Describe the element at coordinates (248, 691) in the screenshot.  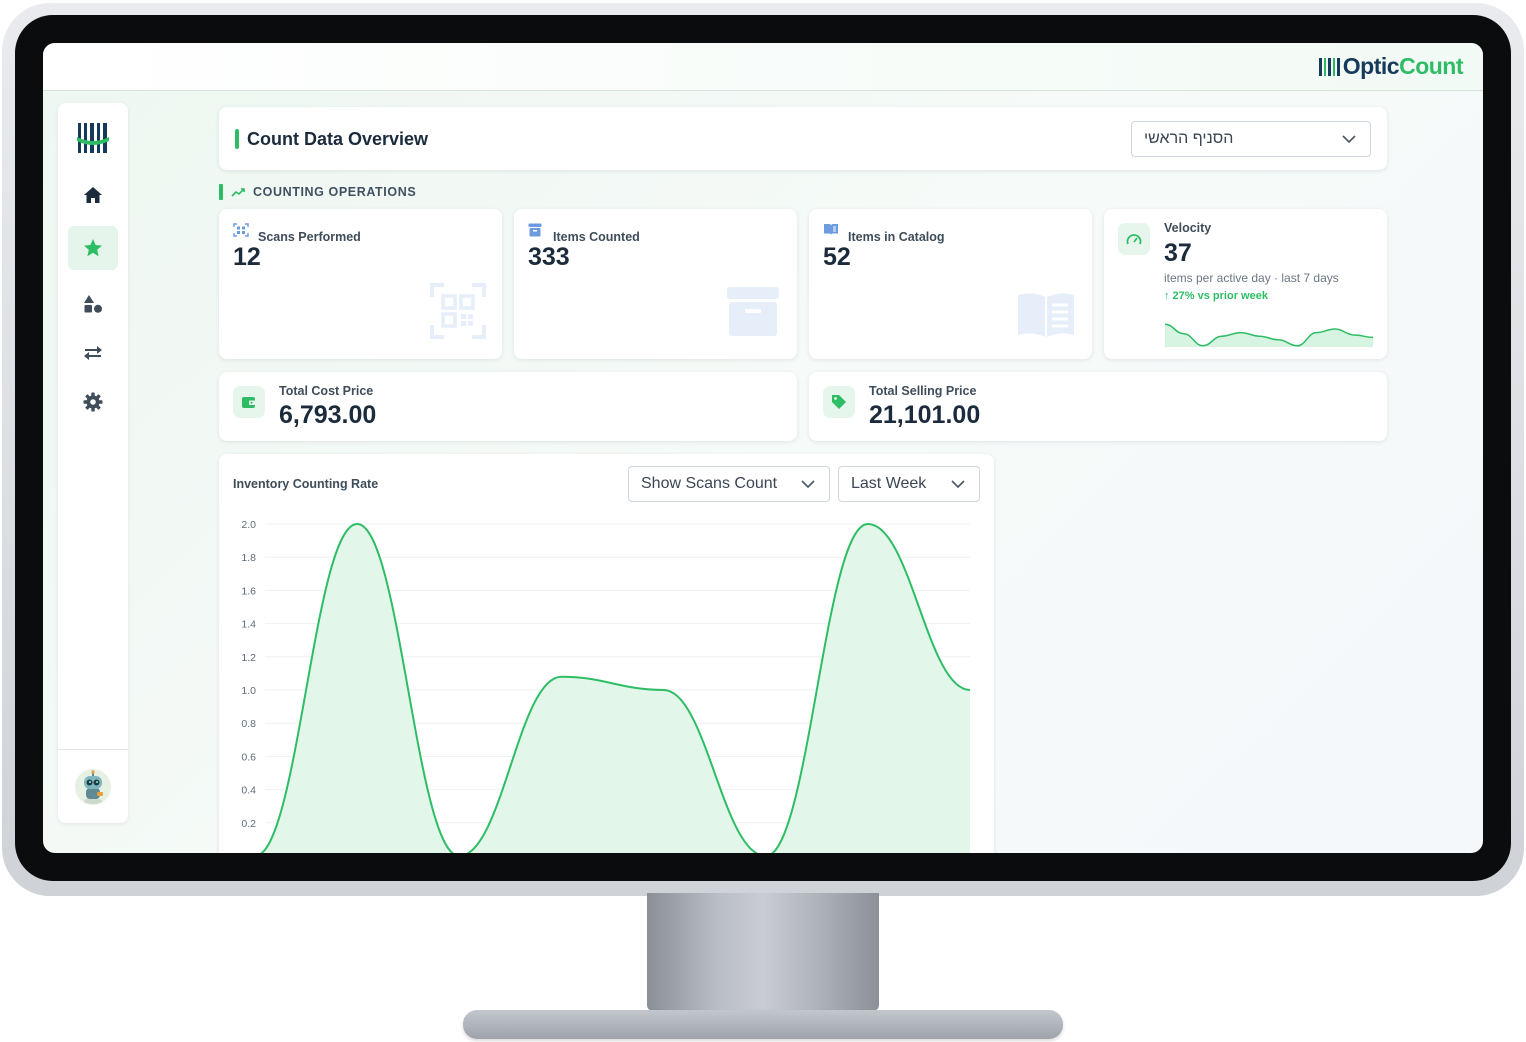
I see `y-tick-label: 1.0` at that location.